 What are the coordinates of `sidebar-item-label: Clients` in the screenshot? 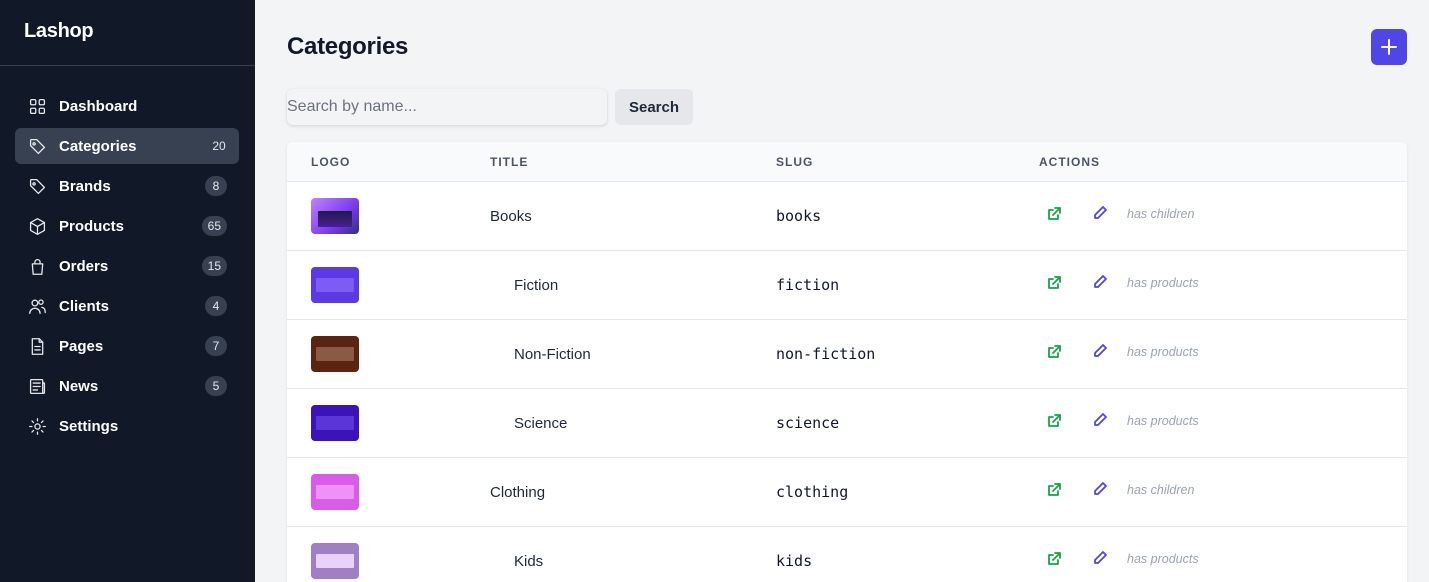 It's located at (84, 306).